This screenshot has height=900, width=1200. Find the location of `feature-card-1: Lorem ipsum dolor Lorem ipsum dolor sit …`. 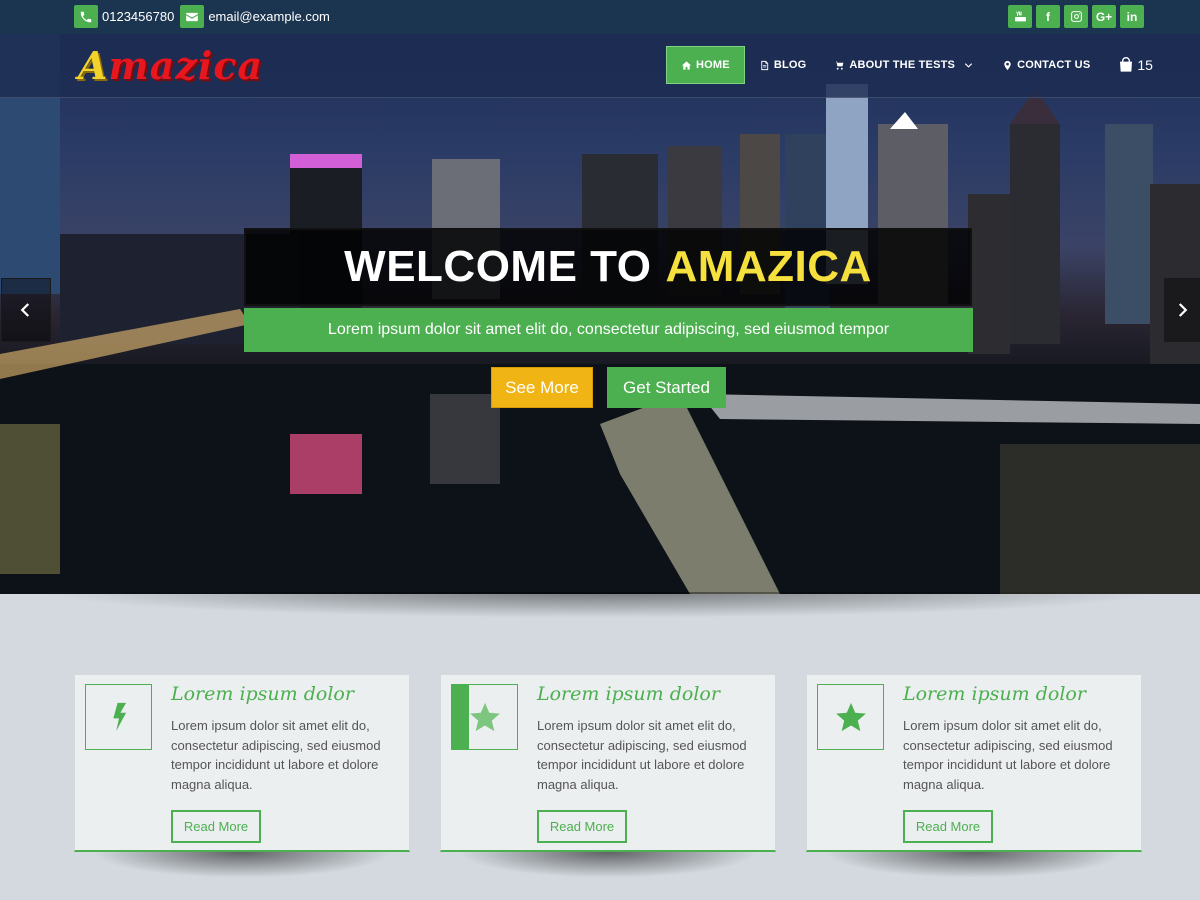

feature-card-1: Lorem ipsum dolor Lorem ipsum dolor sit … is located at coordinates (242, 763).